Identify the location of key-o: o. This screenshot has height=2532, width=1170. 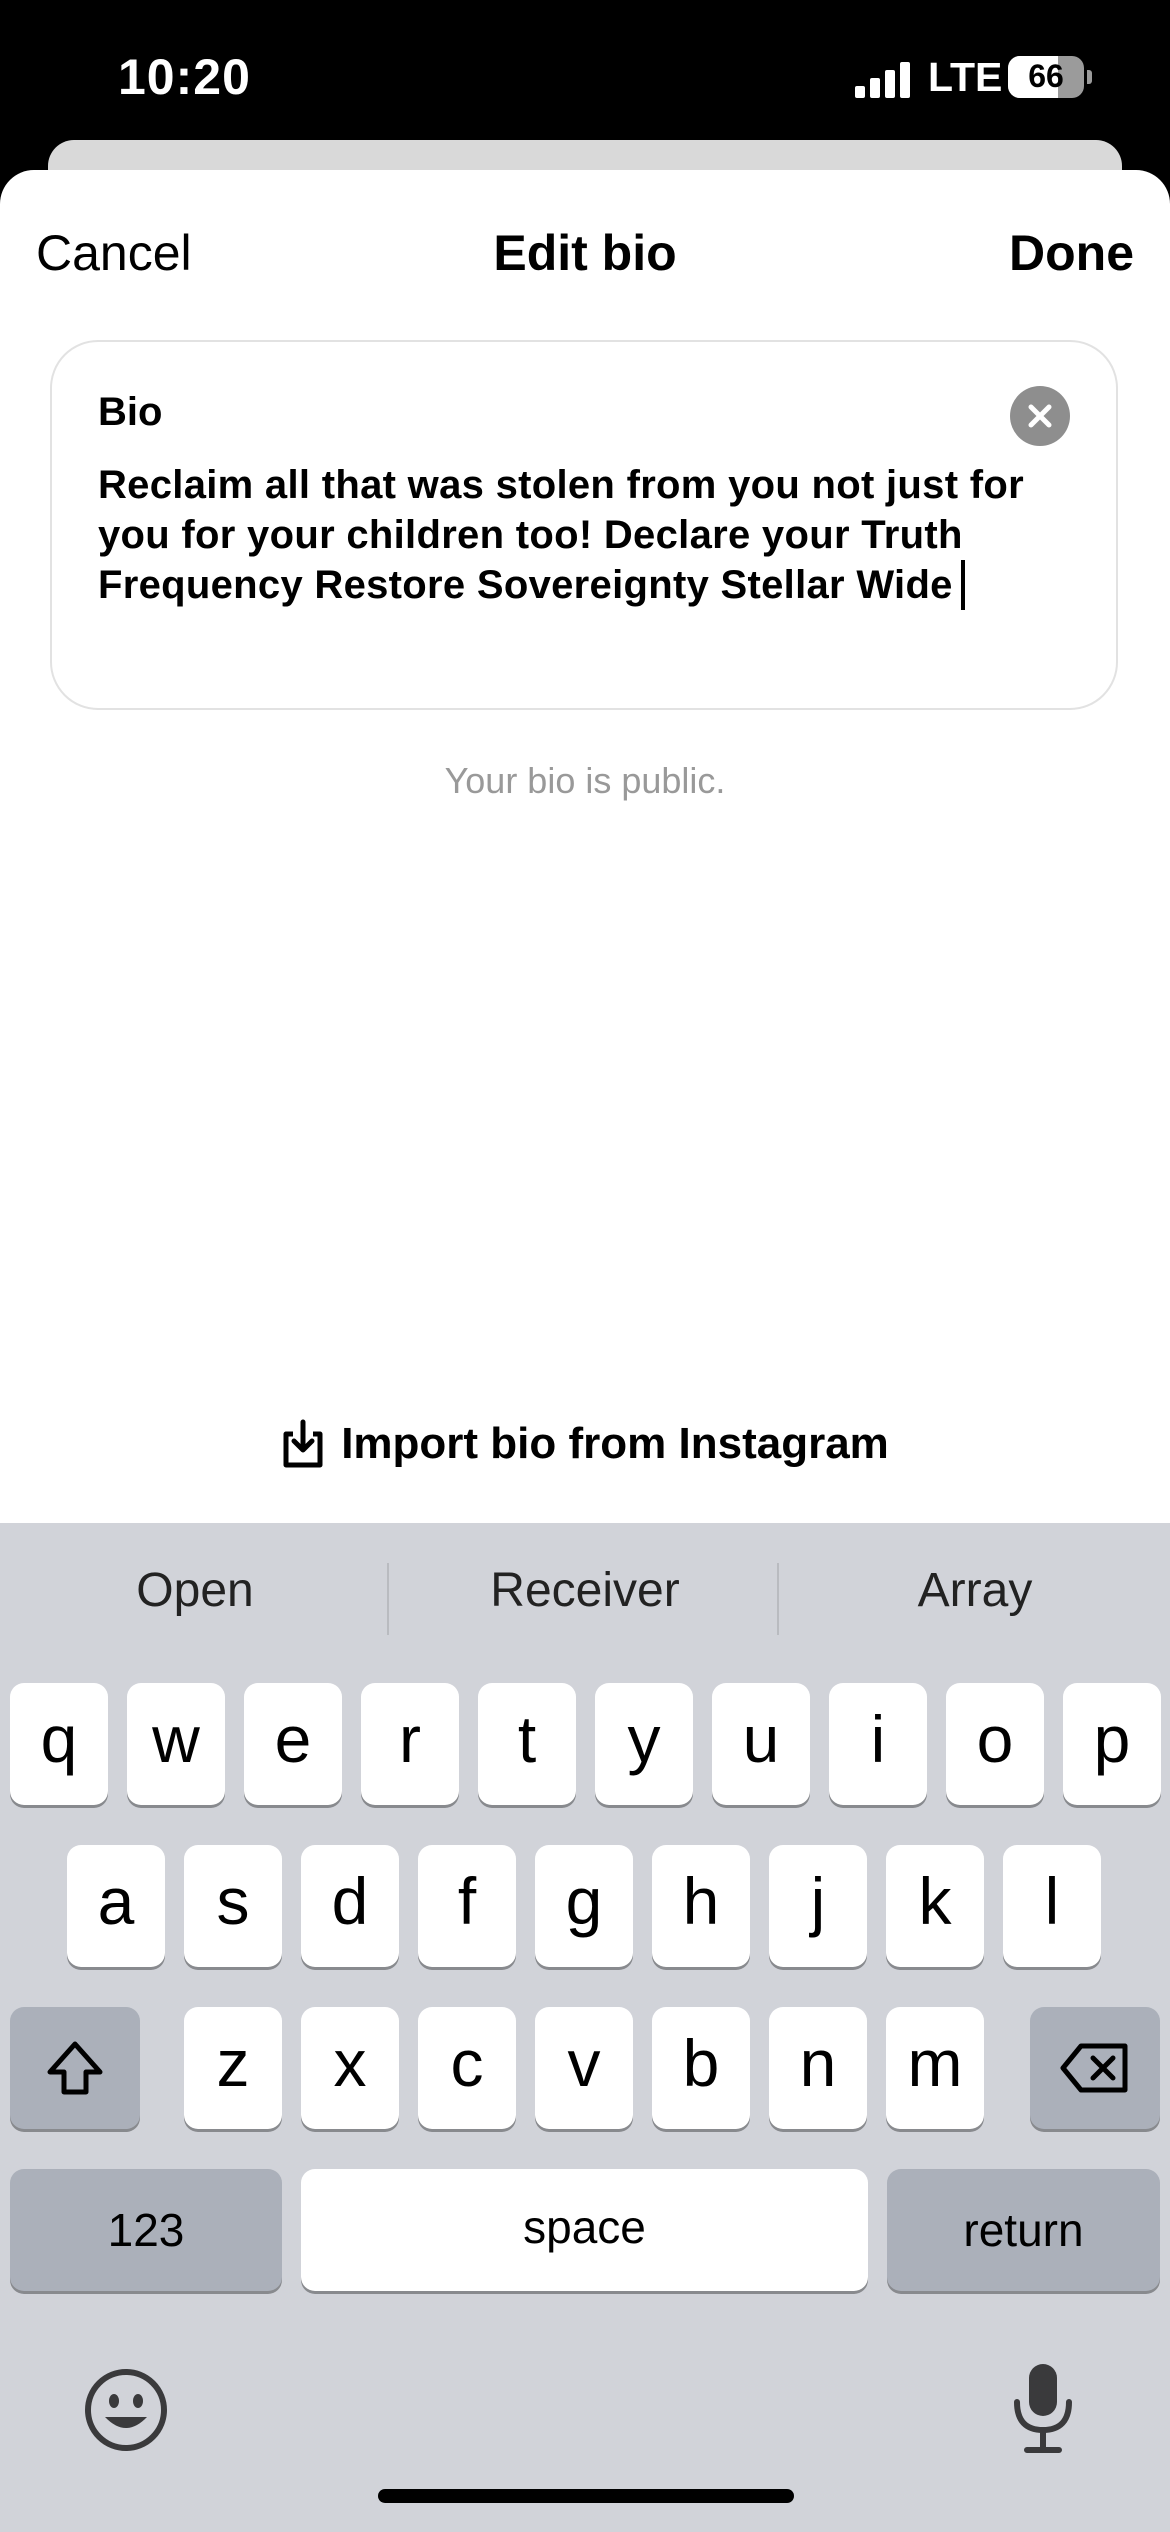
(995, 1744).